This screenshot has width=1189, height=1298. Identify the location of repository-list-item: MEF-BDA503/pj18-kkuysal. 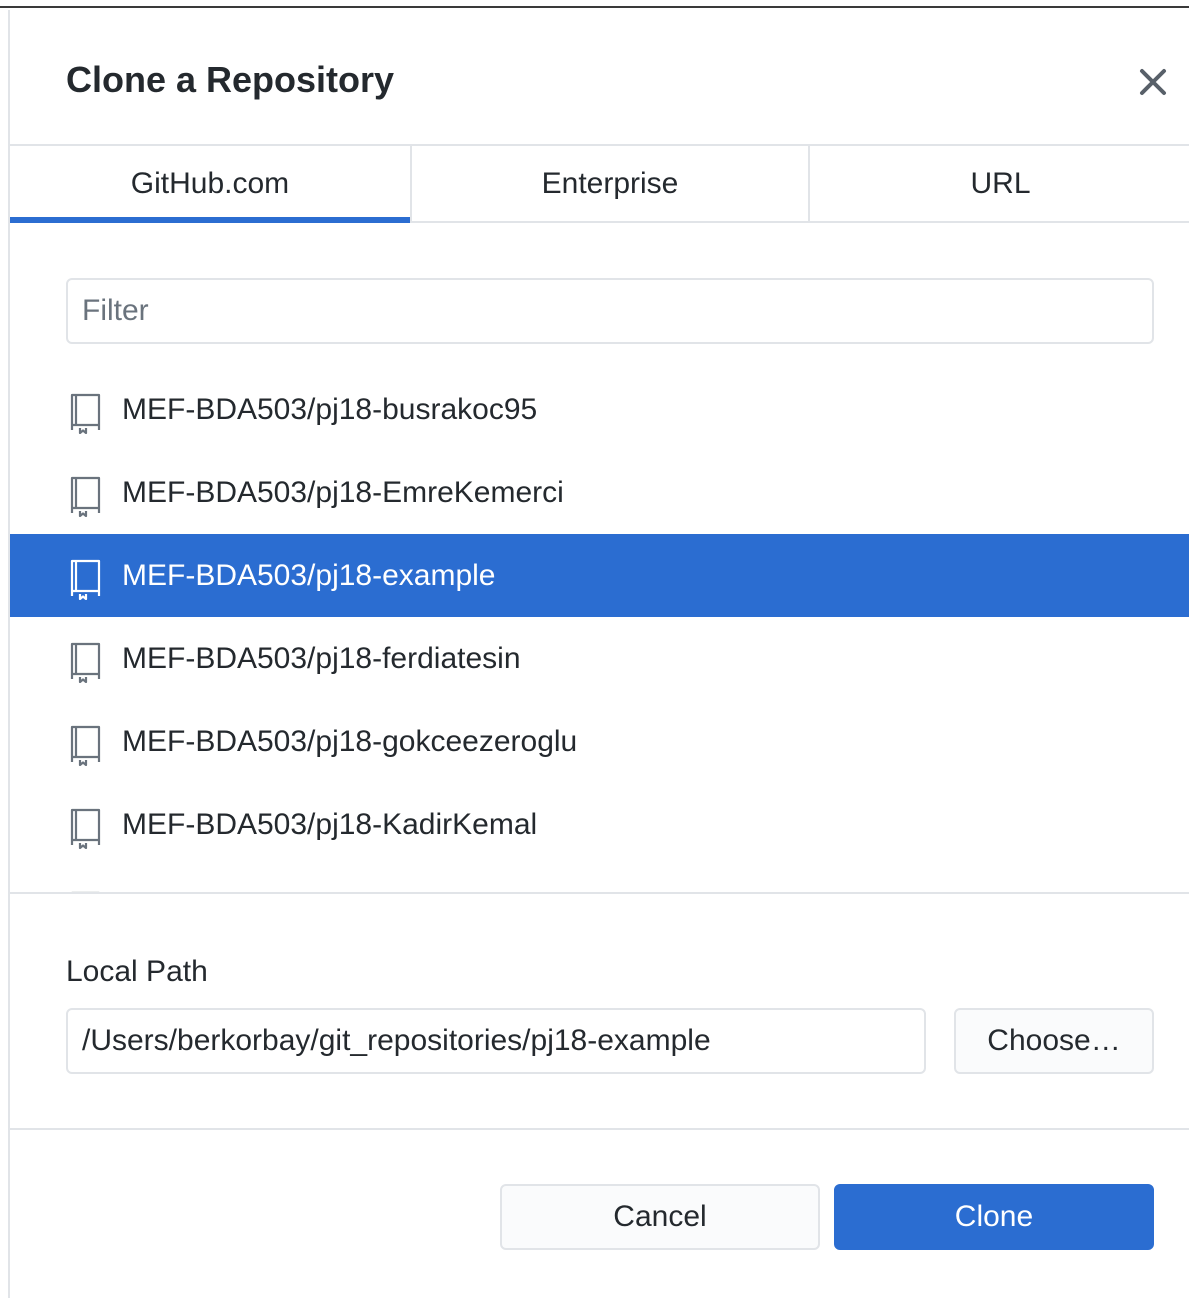
(599, 879).